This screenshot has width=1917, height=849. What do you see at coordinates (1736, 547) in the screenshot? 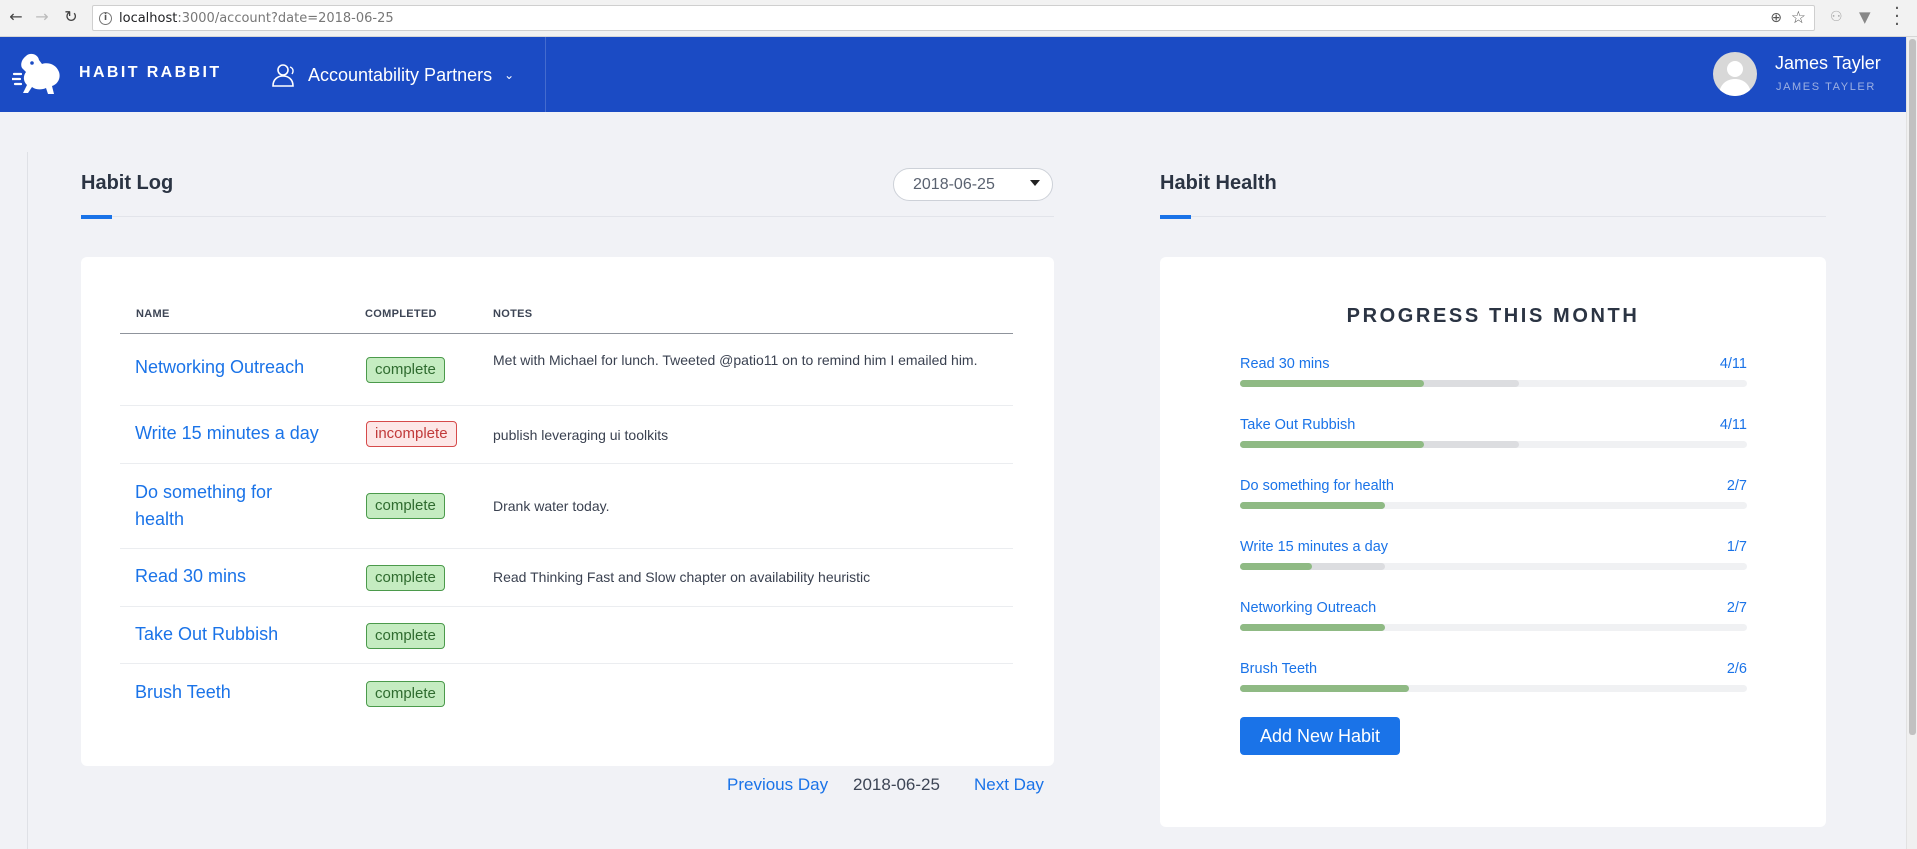
I see `progress-ratio: 1/7` at bounding box center [1736, 547].